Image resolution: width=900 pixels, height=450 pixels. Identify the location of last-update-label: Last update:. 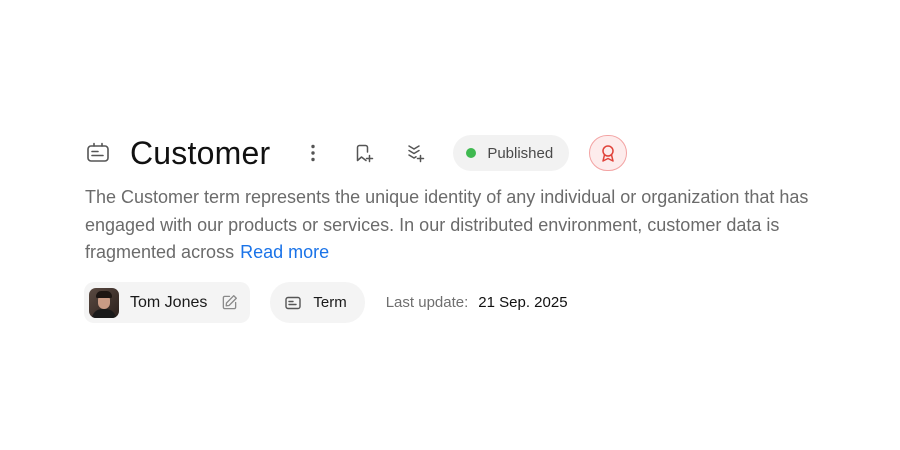
(427, 302).